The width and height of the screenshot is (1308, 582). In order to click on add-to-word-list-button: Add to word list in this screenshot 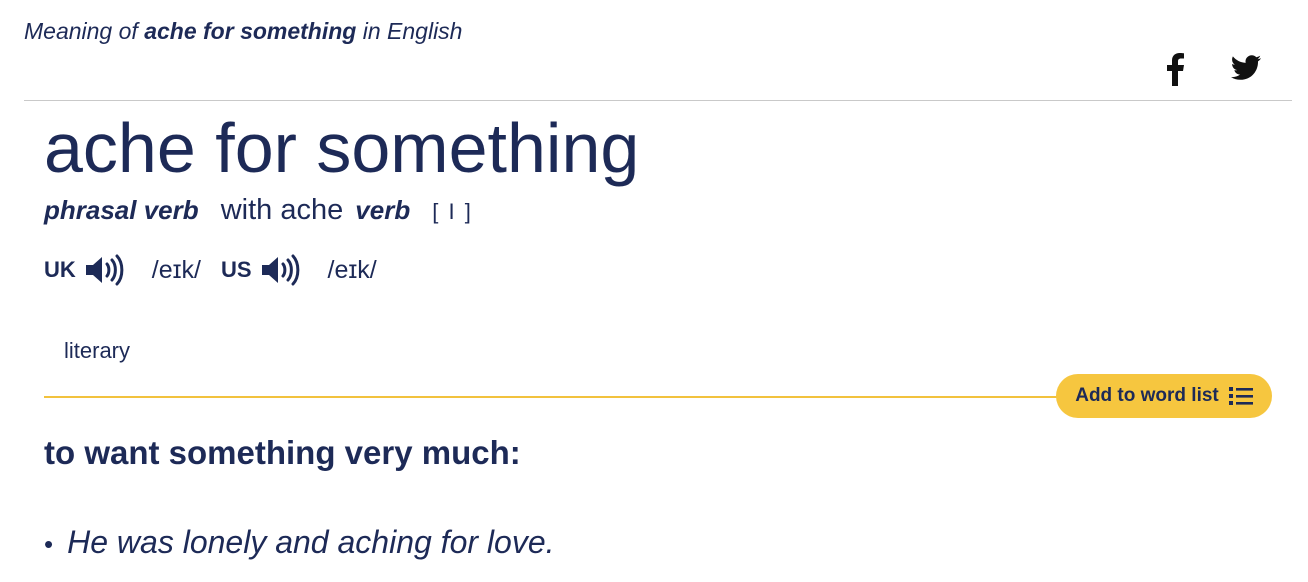, I will do `click(1164, 396)`.